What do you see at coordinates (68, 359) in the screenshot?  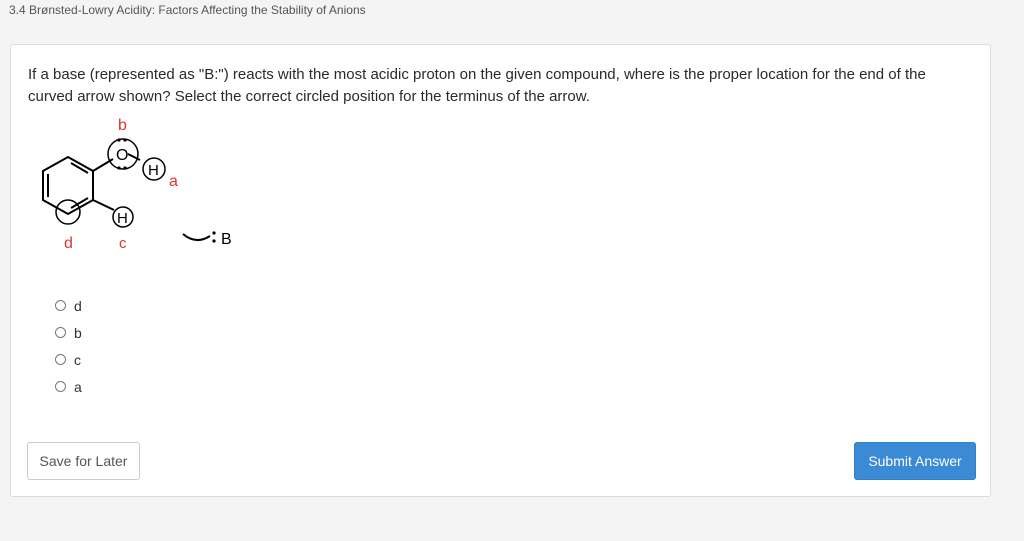 I see `option-c: c` at bounding box center [68, 359].